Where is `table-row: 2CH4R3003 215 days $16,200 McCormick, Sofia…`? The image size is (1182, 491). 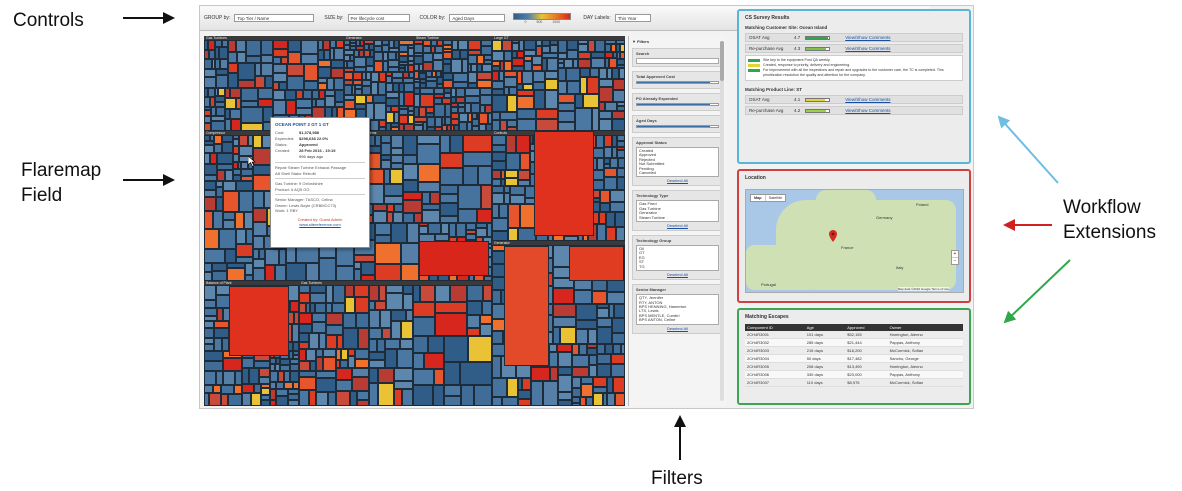
table-row: 2CH4R3003 215 days $16,200 McCormick, Sofia… is located at coordinates (854, 350).